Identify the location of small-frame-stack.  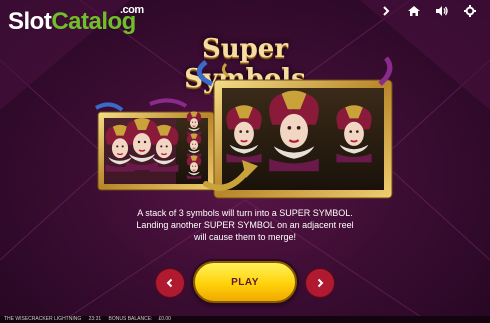
(155, 144).